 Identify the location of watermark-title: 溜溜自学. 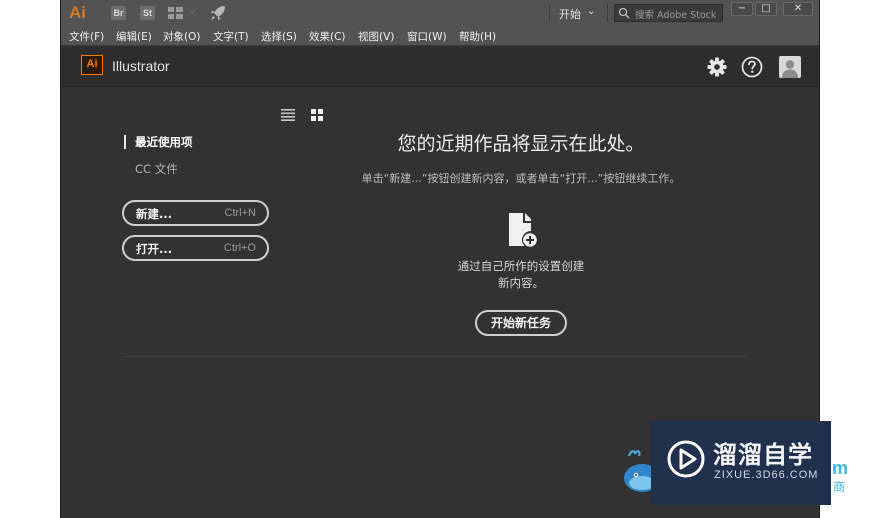
(763, 455).